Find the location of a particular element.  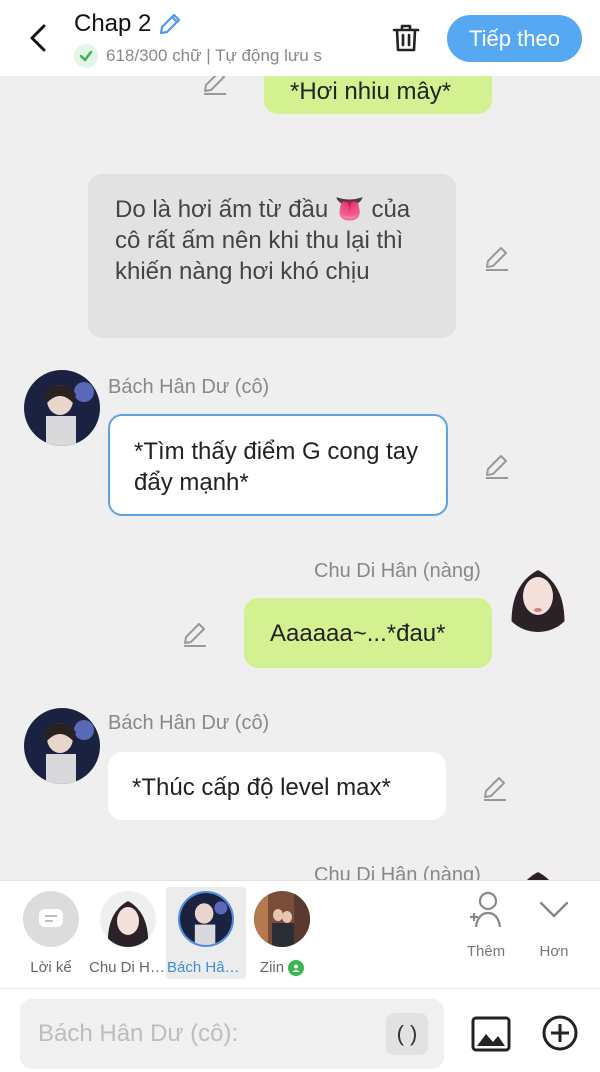

add-character-button: Thêm is located at coordinates (486, 925).